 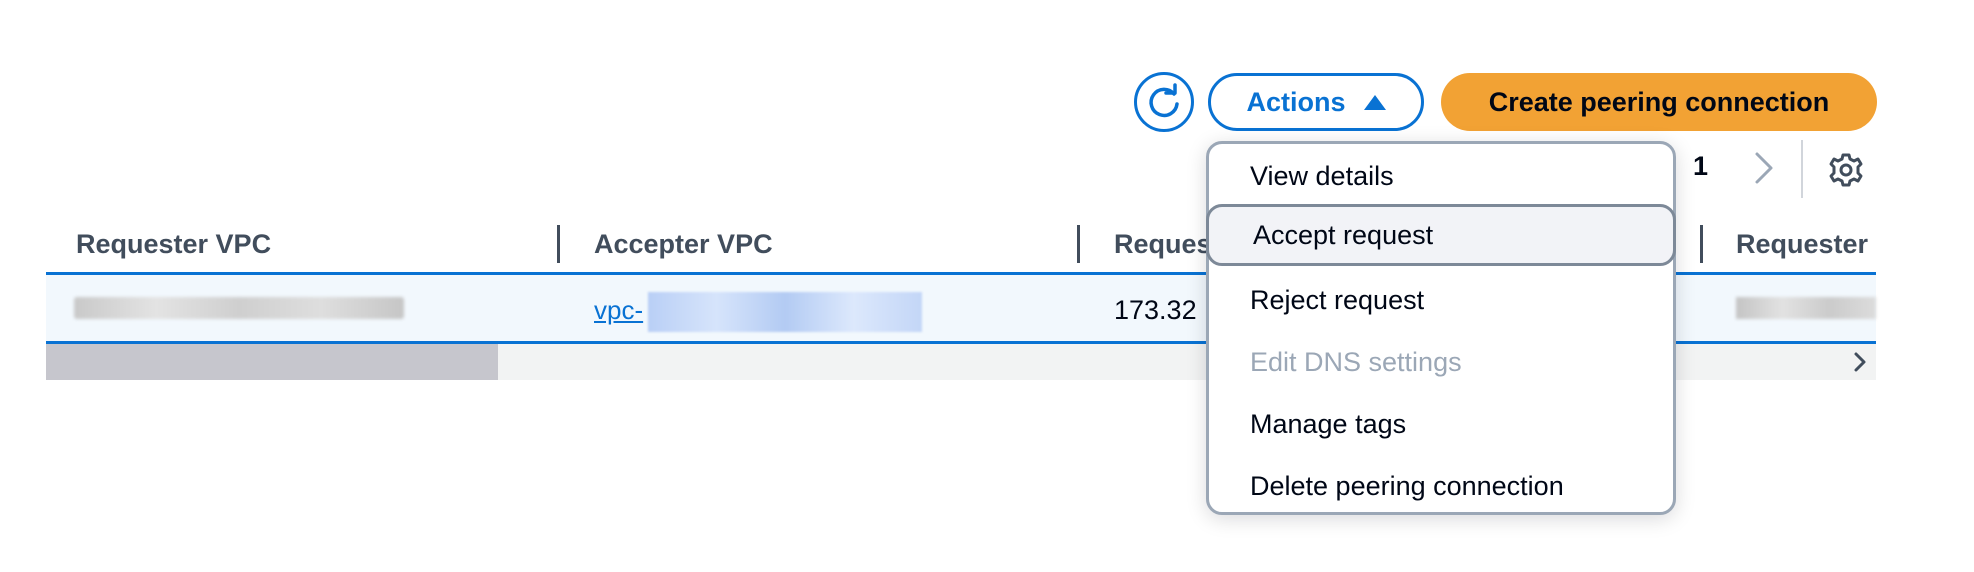 What do you see at coordinates (1441, 424) in the screenshot?
I see `menu-item-manage-tags: Manage tags` at bounding box center [1441, 424].